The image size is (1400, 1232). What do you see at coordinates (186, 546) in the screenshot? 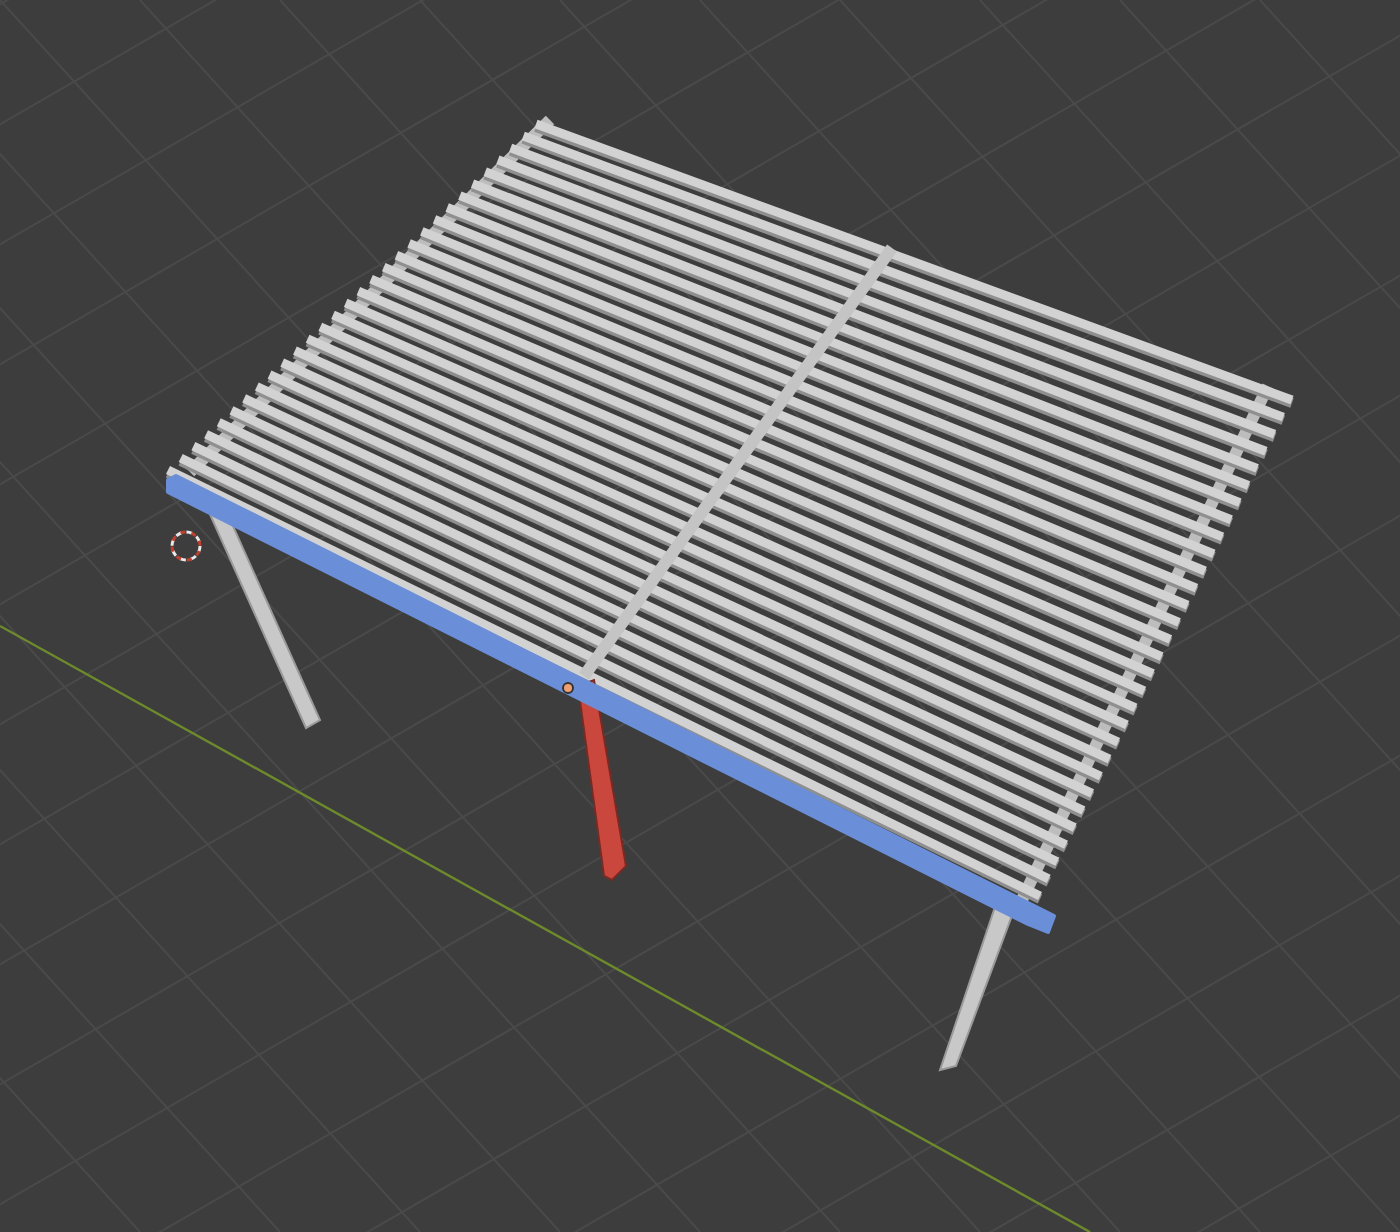
I see `3d-cursor-icon` at bounding box center [186, 546].